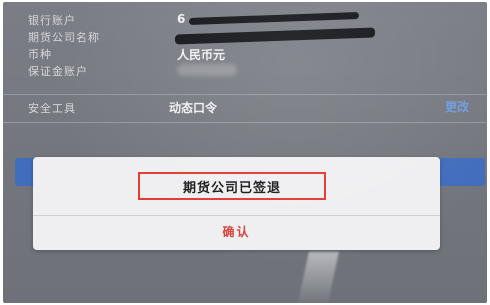 The width and height of the screenshot is (490, 305). What do you see at coordinates (236, 215) in the screenshot?
I see `dialog-separator` at bounding box center [236, 215].